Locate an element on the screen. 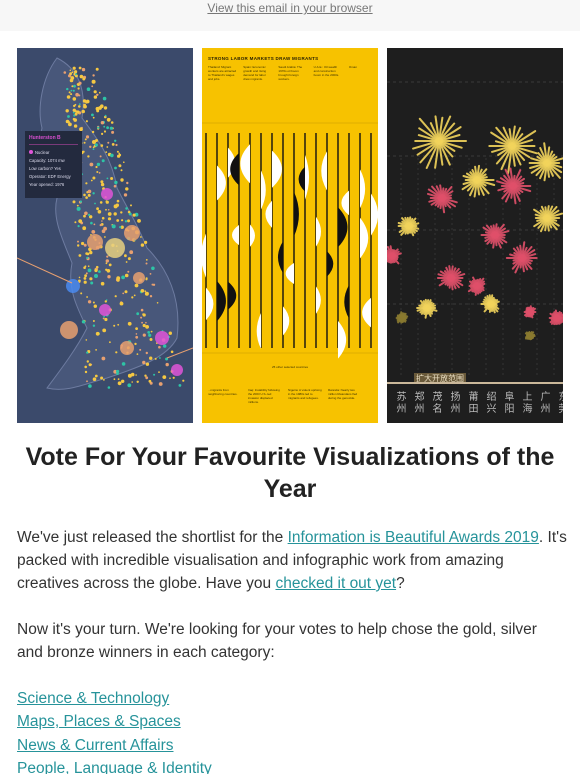  china-burst-chart-image: 扩大开放范围 苏州郑州茂名扬州莆田绍兴阜阳上海广州东莞 is located at coordinates (475, 235).